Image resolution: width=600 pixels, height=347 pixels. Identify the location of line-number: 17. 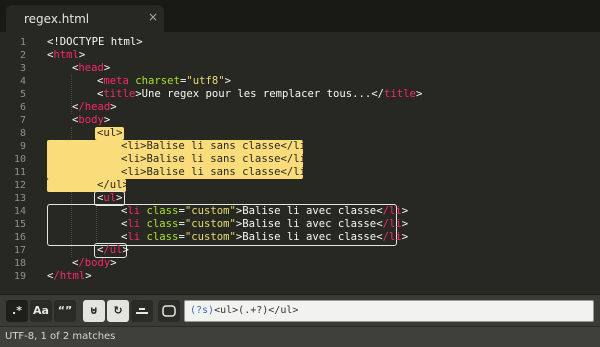
(19, 250).